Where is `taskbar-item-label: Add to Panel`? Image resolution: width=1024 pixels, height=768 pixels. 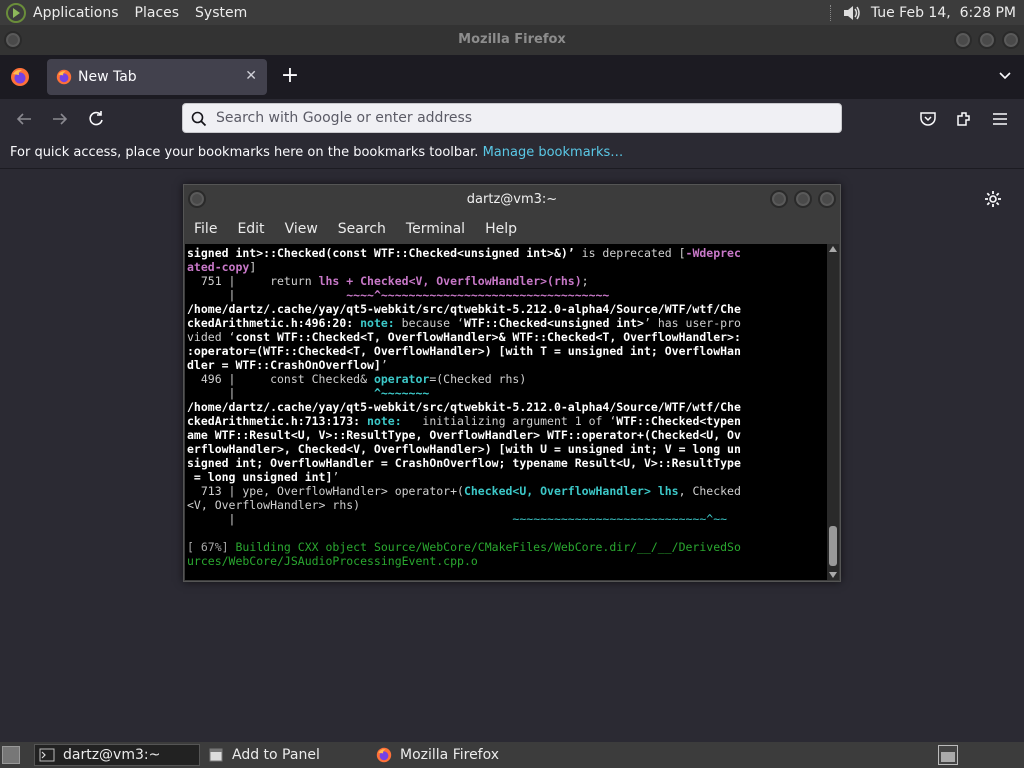 taskbar-item-label: Add to Panel is located at coordinates (276, 755).